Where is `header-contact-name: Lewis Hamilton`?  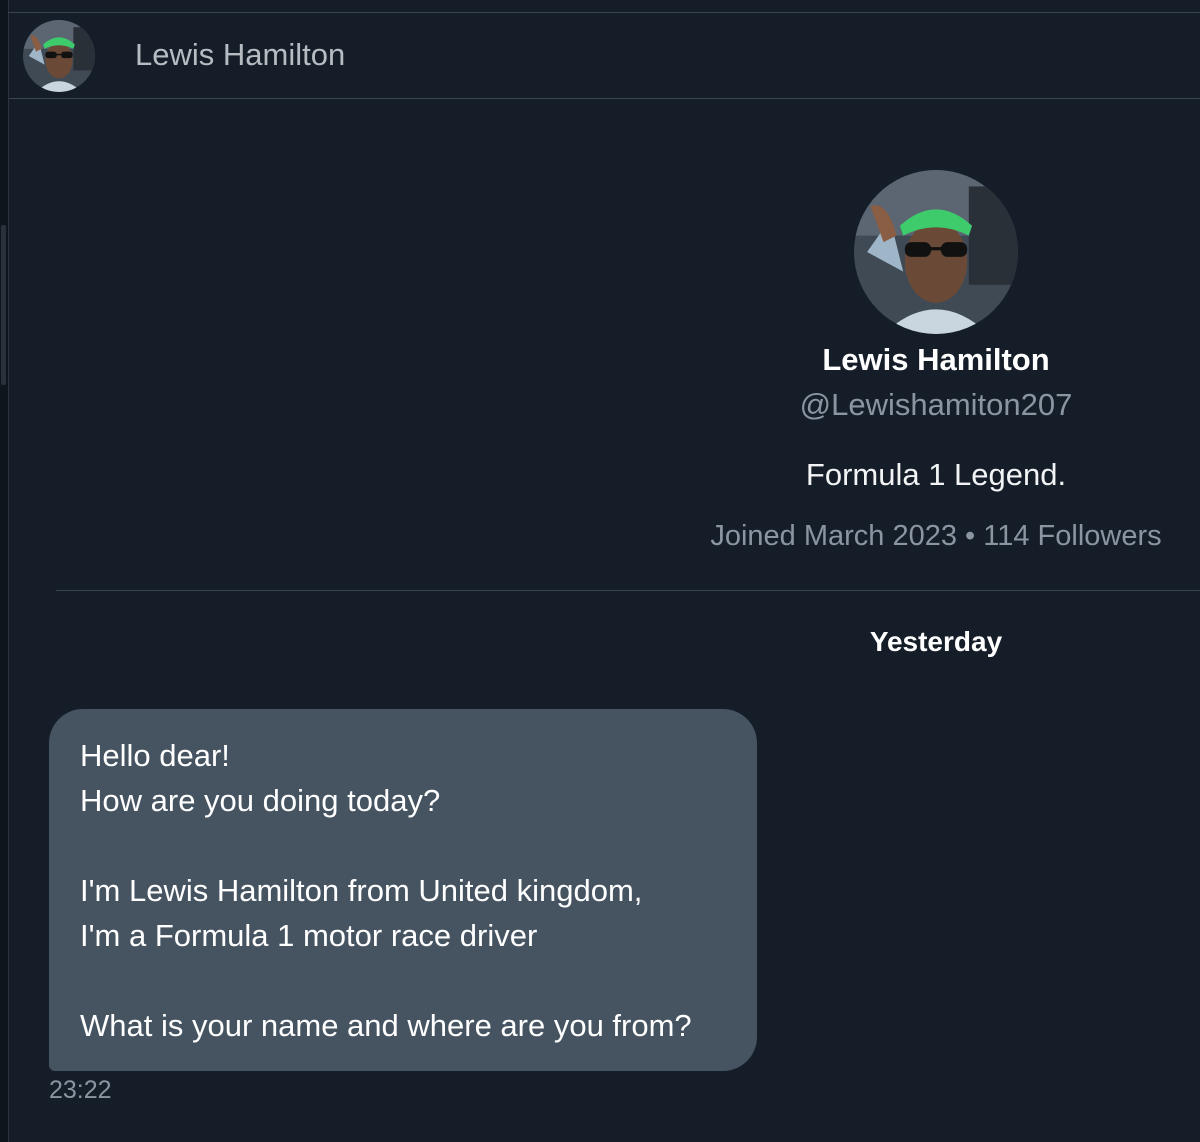 header-contact-name: Lewis Hamilton is located at coordinates (240, 55).